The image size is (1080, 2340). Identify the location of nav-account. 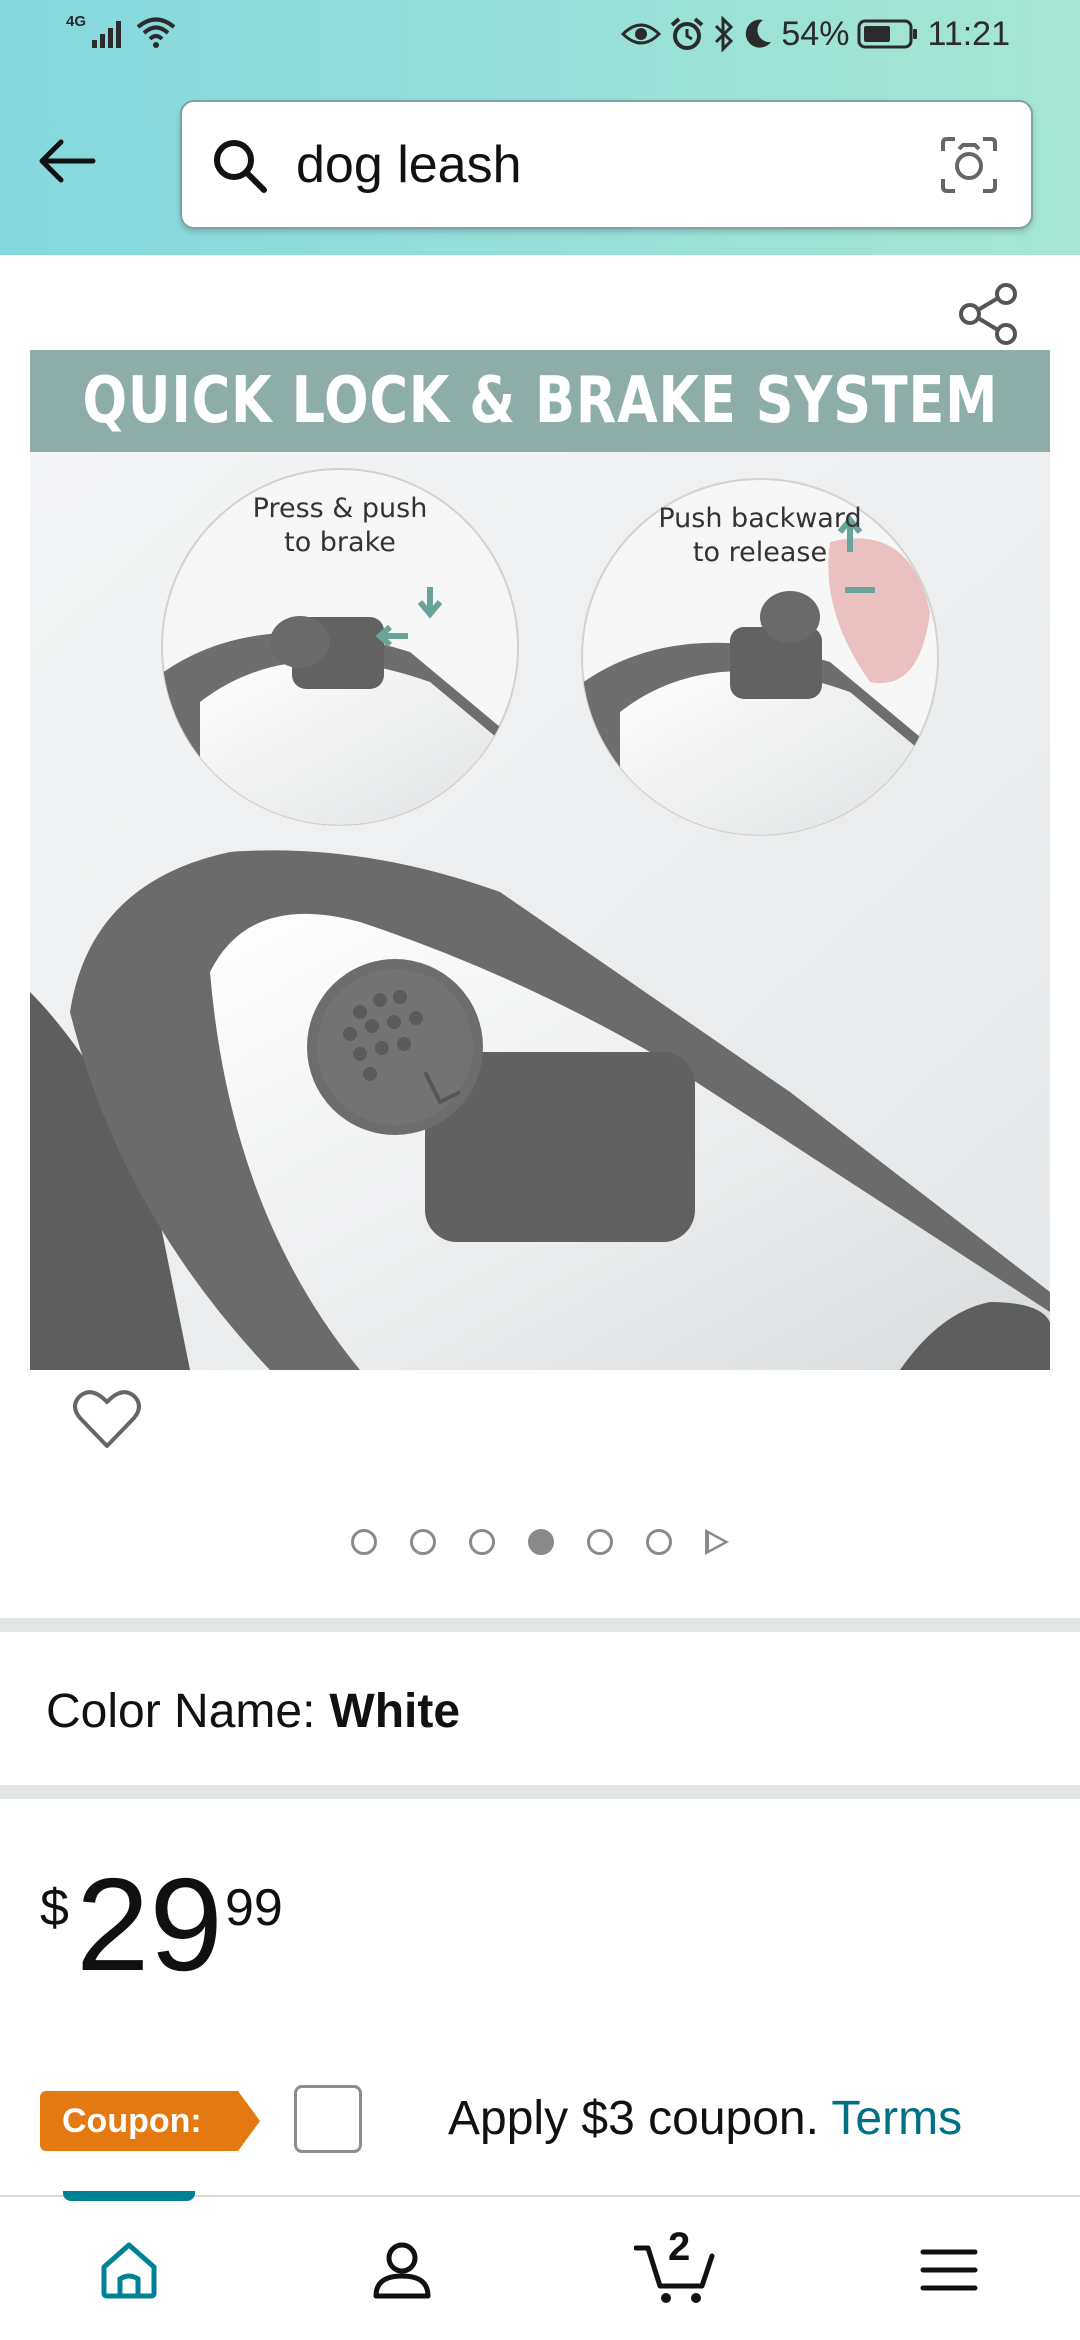
(402, 2268).